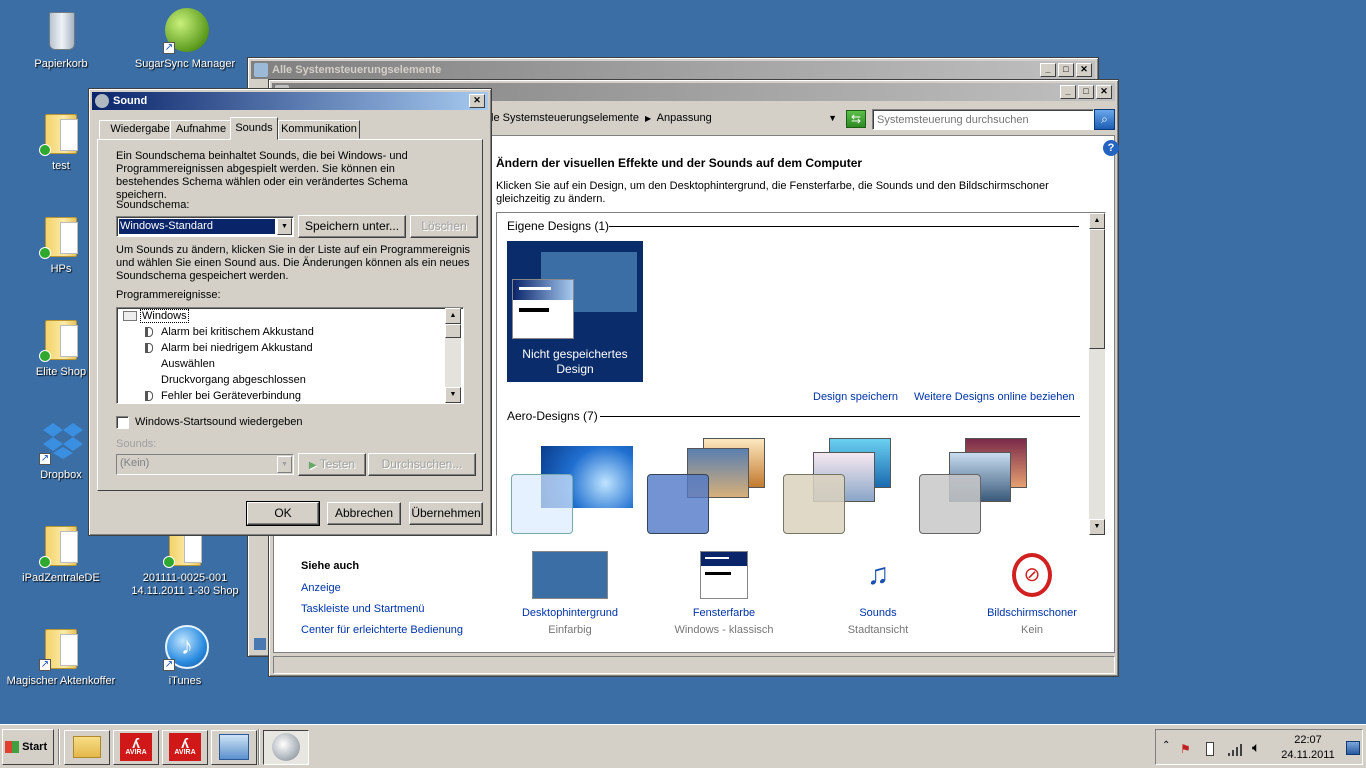 Image resolution: width=1366 pixels, height=768 pixels. What do you see at coordinates (185, 656) in the screenshot?
I see `desktop-icon-itunes: ♪ ↗ iTunes` at bounding box center [185, 656].